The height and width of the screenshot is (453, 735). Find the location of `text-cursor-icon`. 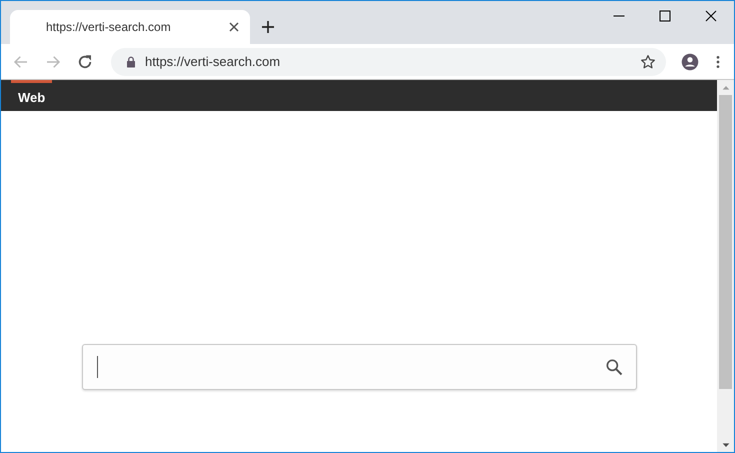

text-cursor-icon is located at coordinates (97, 367).